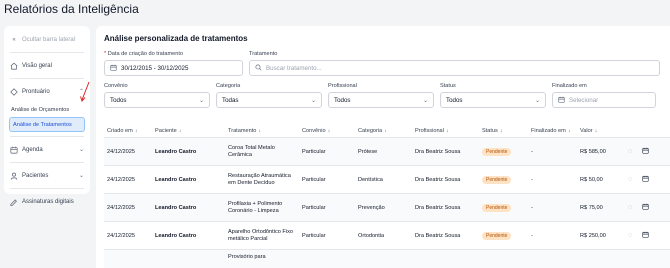 The height and width of the screenshot is (268, 670). What do you see at coordinates (368, 151) in the screenshot?
I see `cell-categoria: Prótese` at bounding box center [368, 151].